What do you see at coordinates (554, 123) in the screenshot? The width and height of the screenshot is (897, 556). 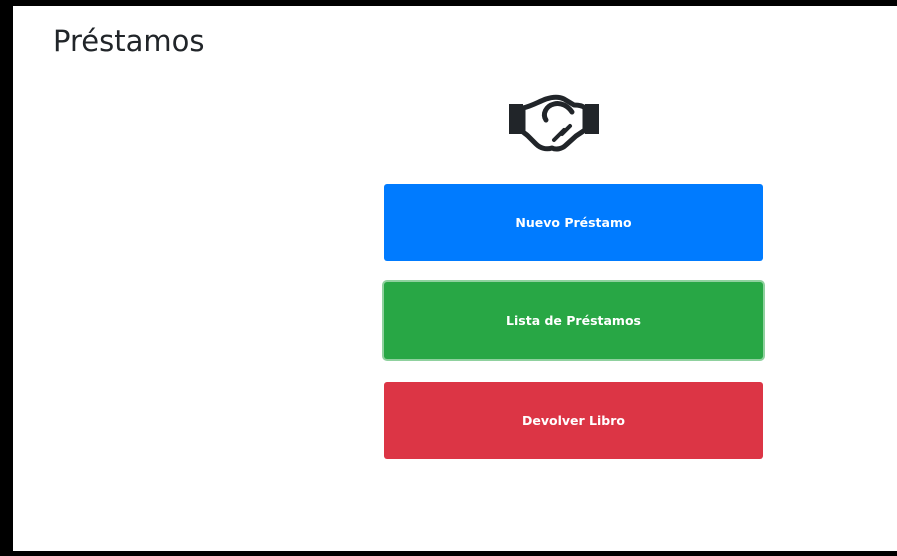 I see `handshake-icon` at bounding box center [554, 123].